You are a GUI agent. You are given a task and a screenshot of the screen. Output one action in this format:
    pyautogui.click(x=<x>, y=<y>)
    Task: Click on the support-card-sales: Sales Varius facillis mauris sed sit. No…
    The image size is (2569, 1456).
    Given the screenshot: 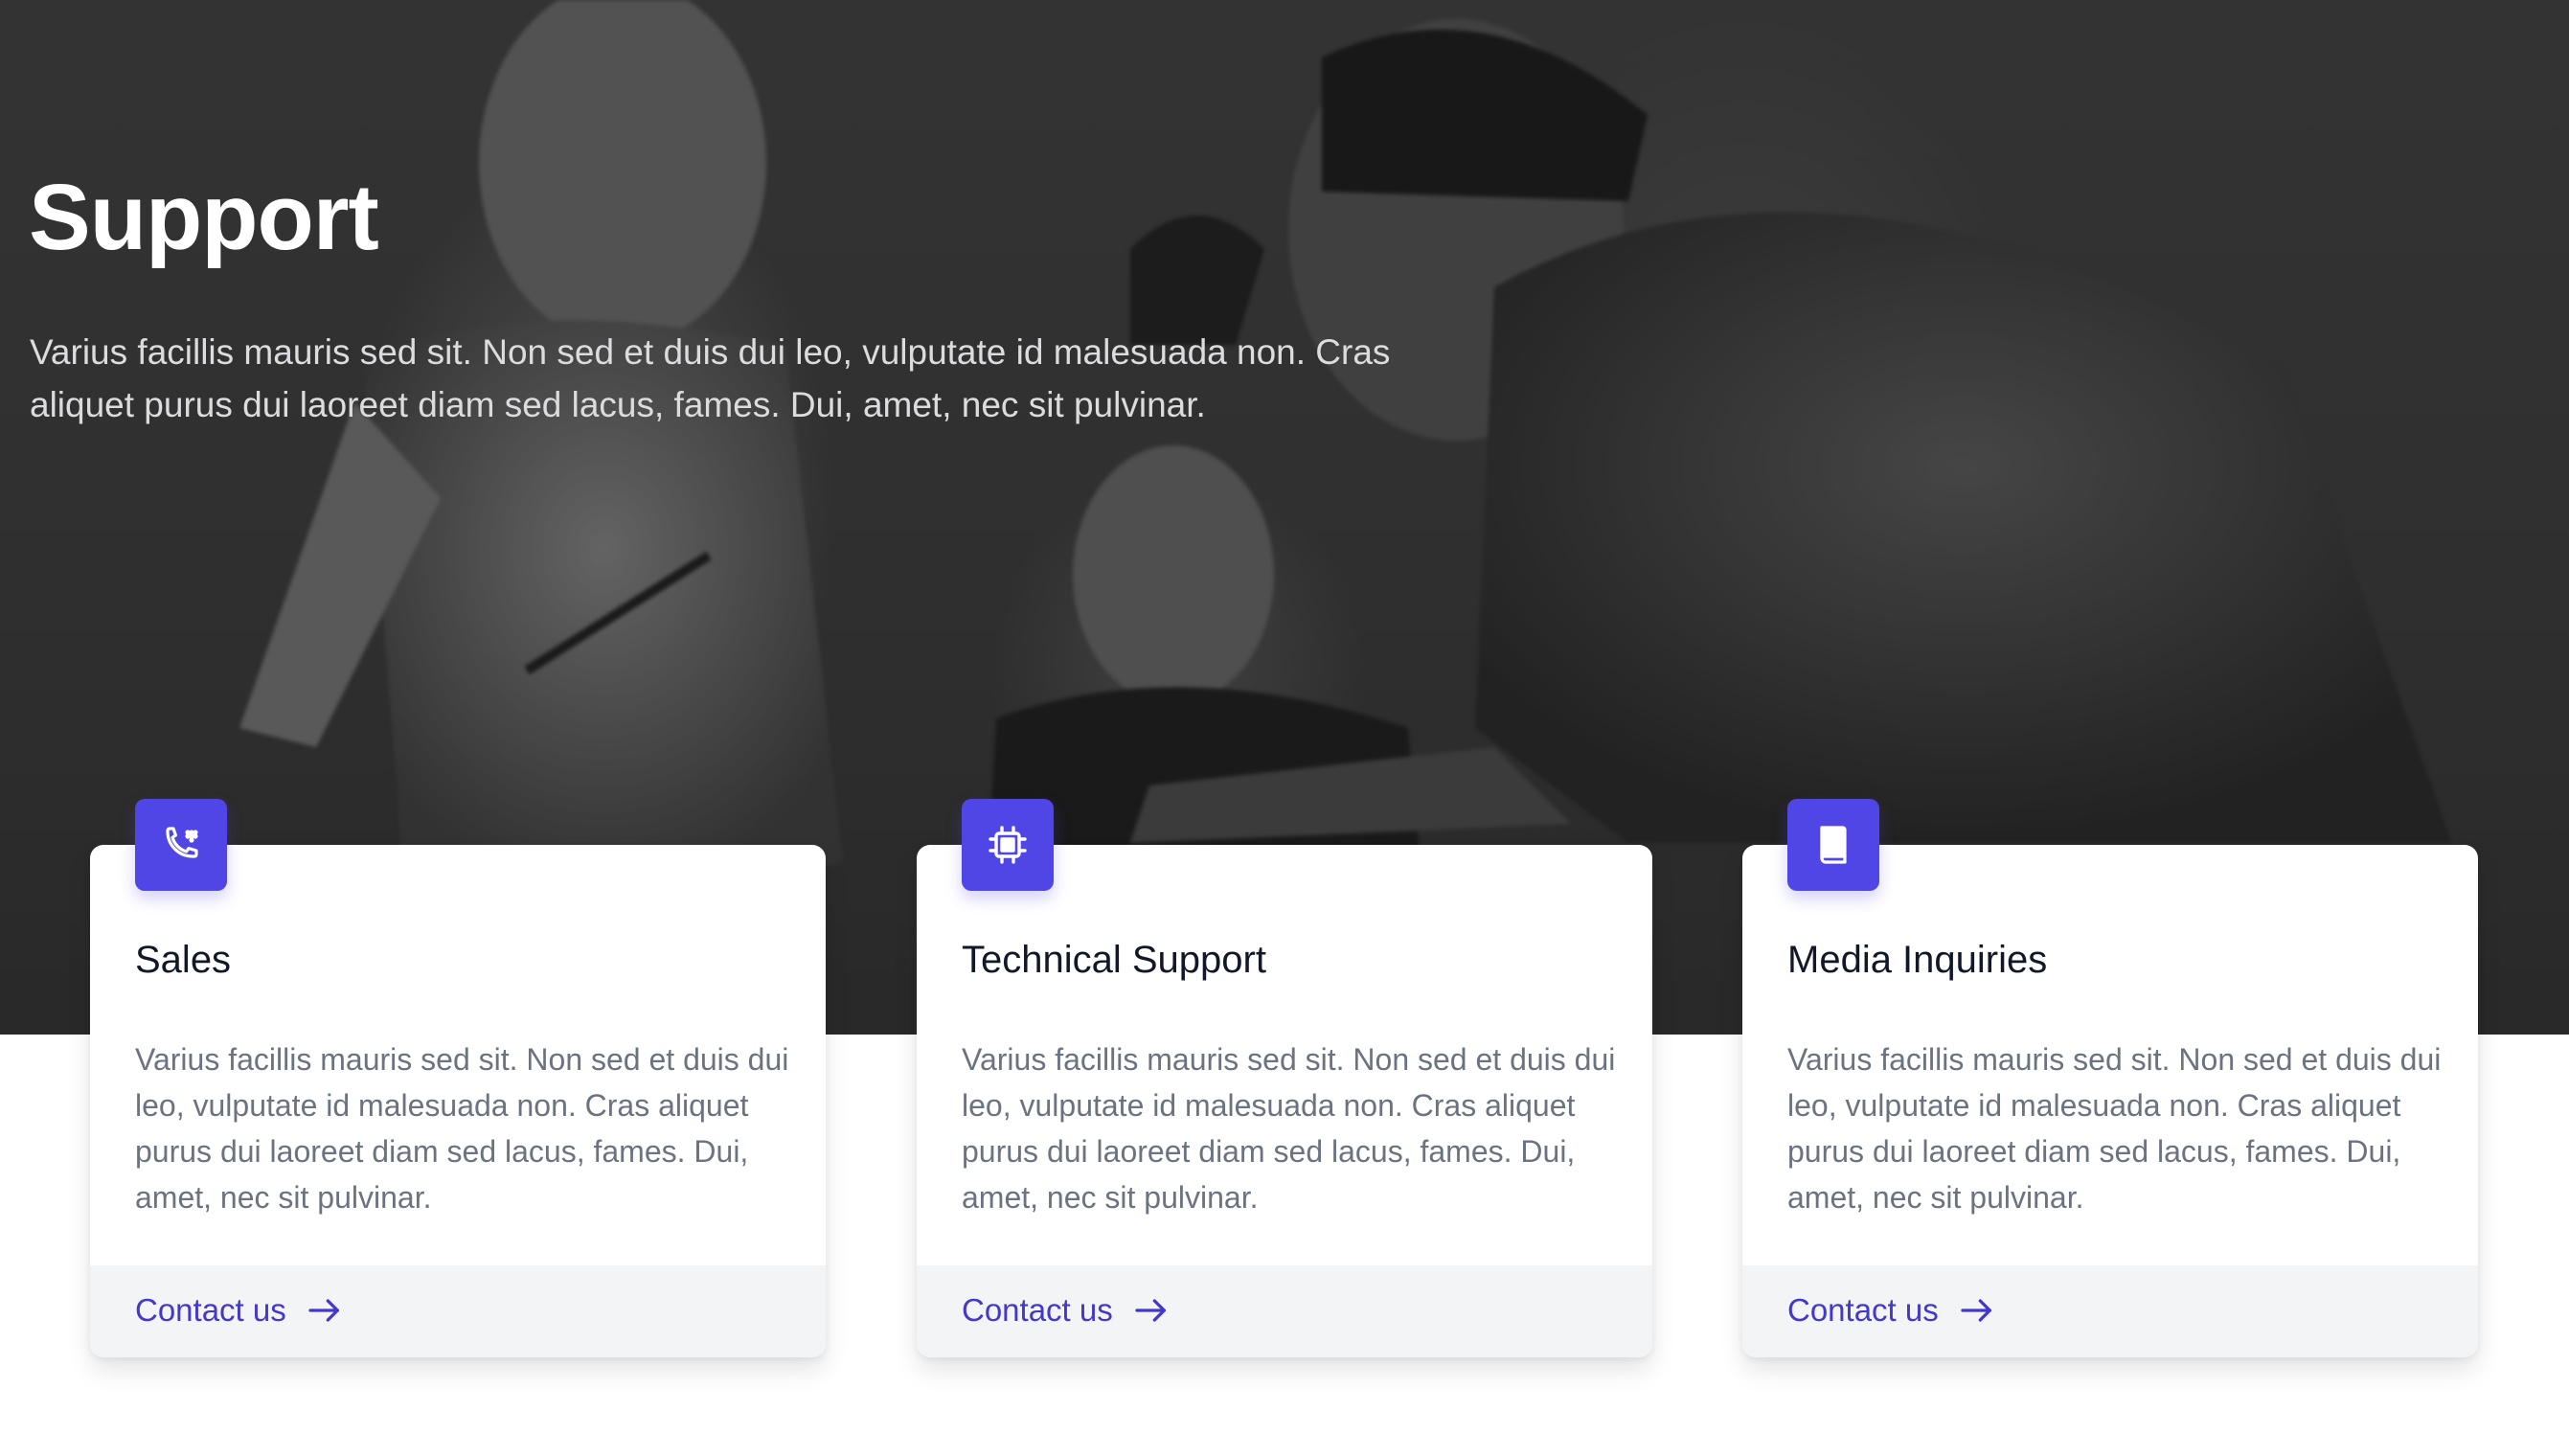 What is the action you would take?
    pyautogui.click(x=458, y=1078)
    